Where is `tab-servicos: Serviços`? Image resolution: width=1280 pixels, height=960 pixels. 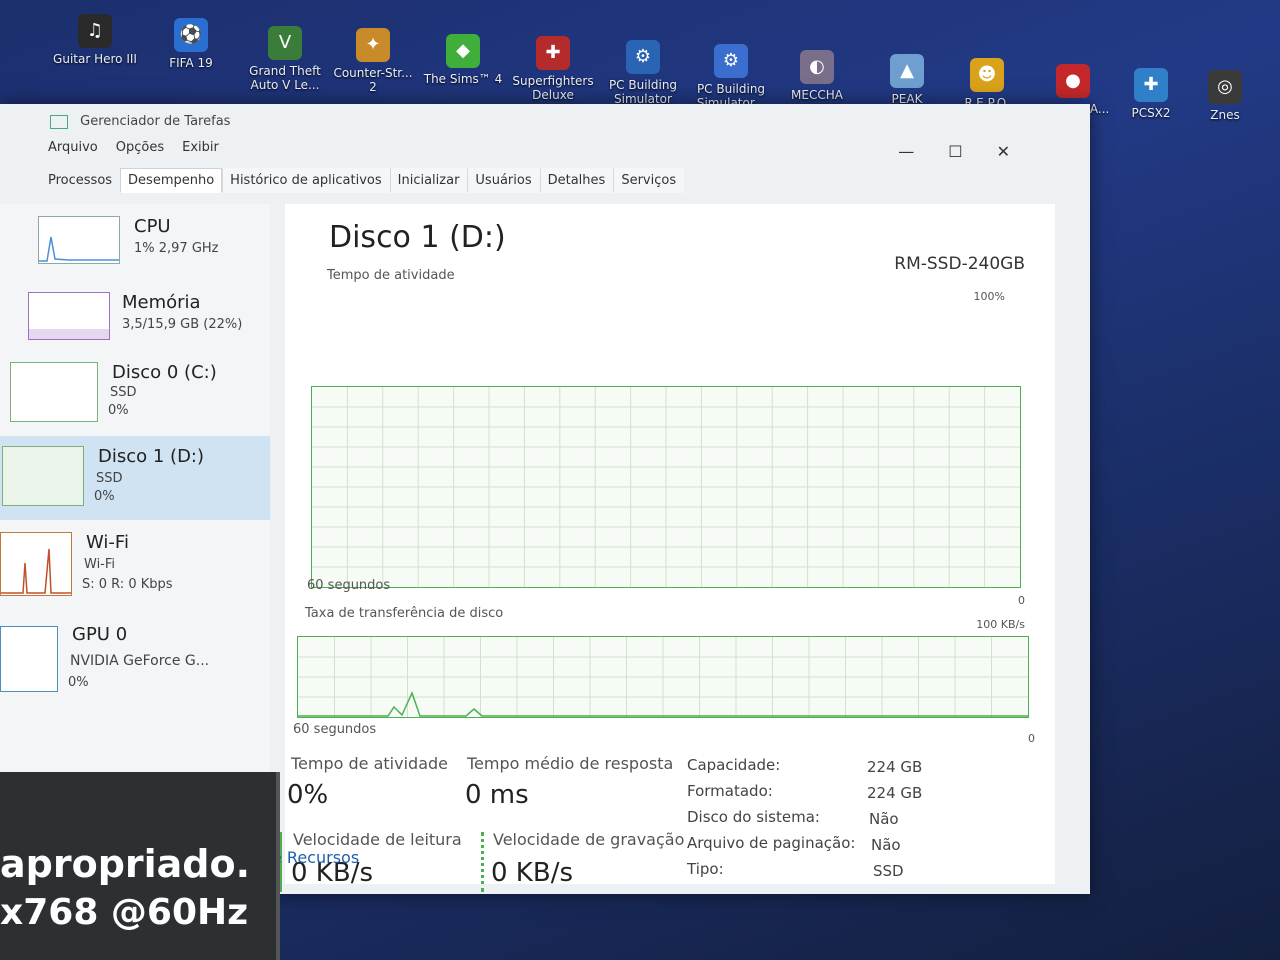 tab-servicos: Serviços is located at coordinates (649, 180).